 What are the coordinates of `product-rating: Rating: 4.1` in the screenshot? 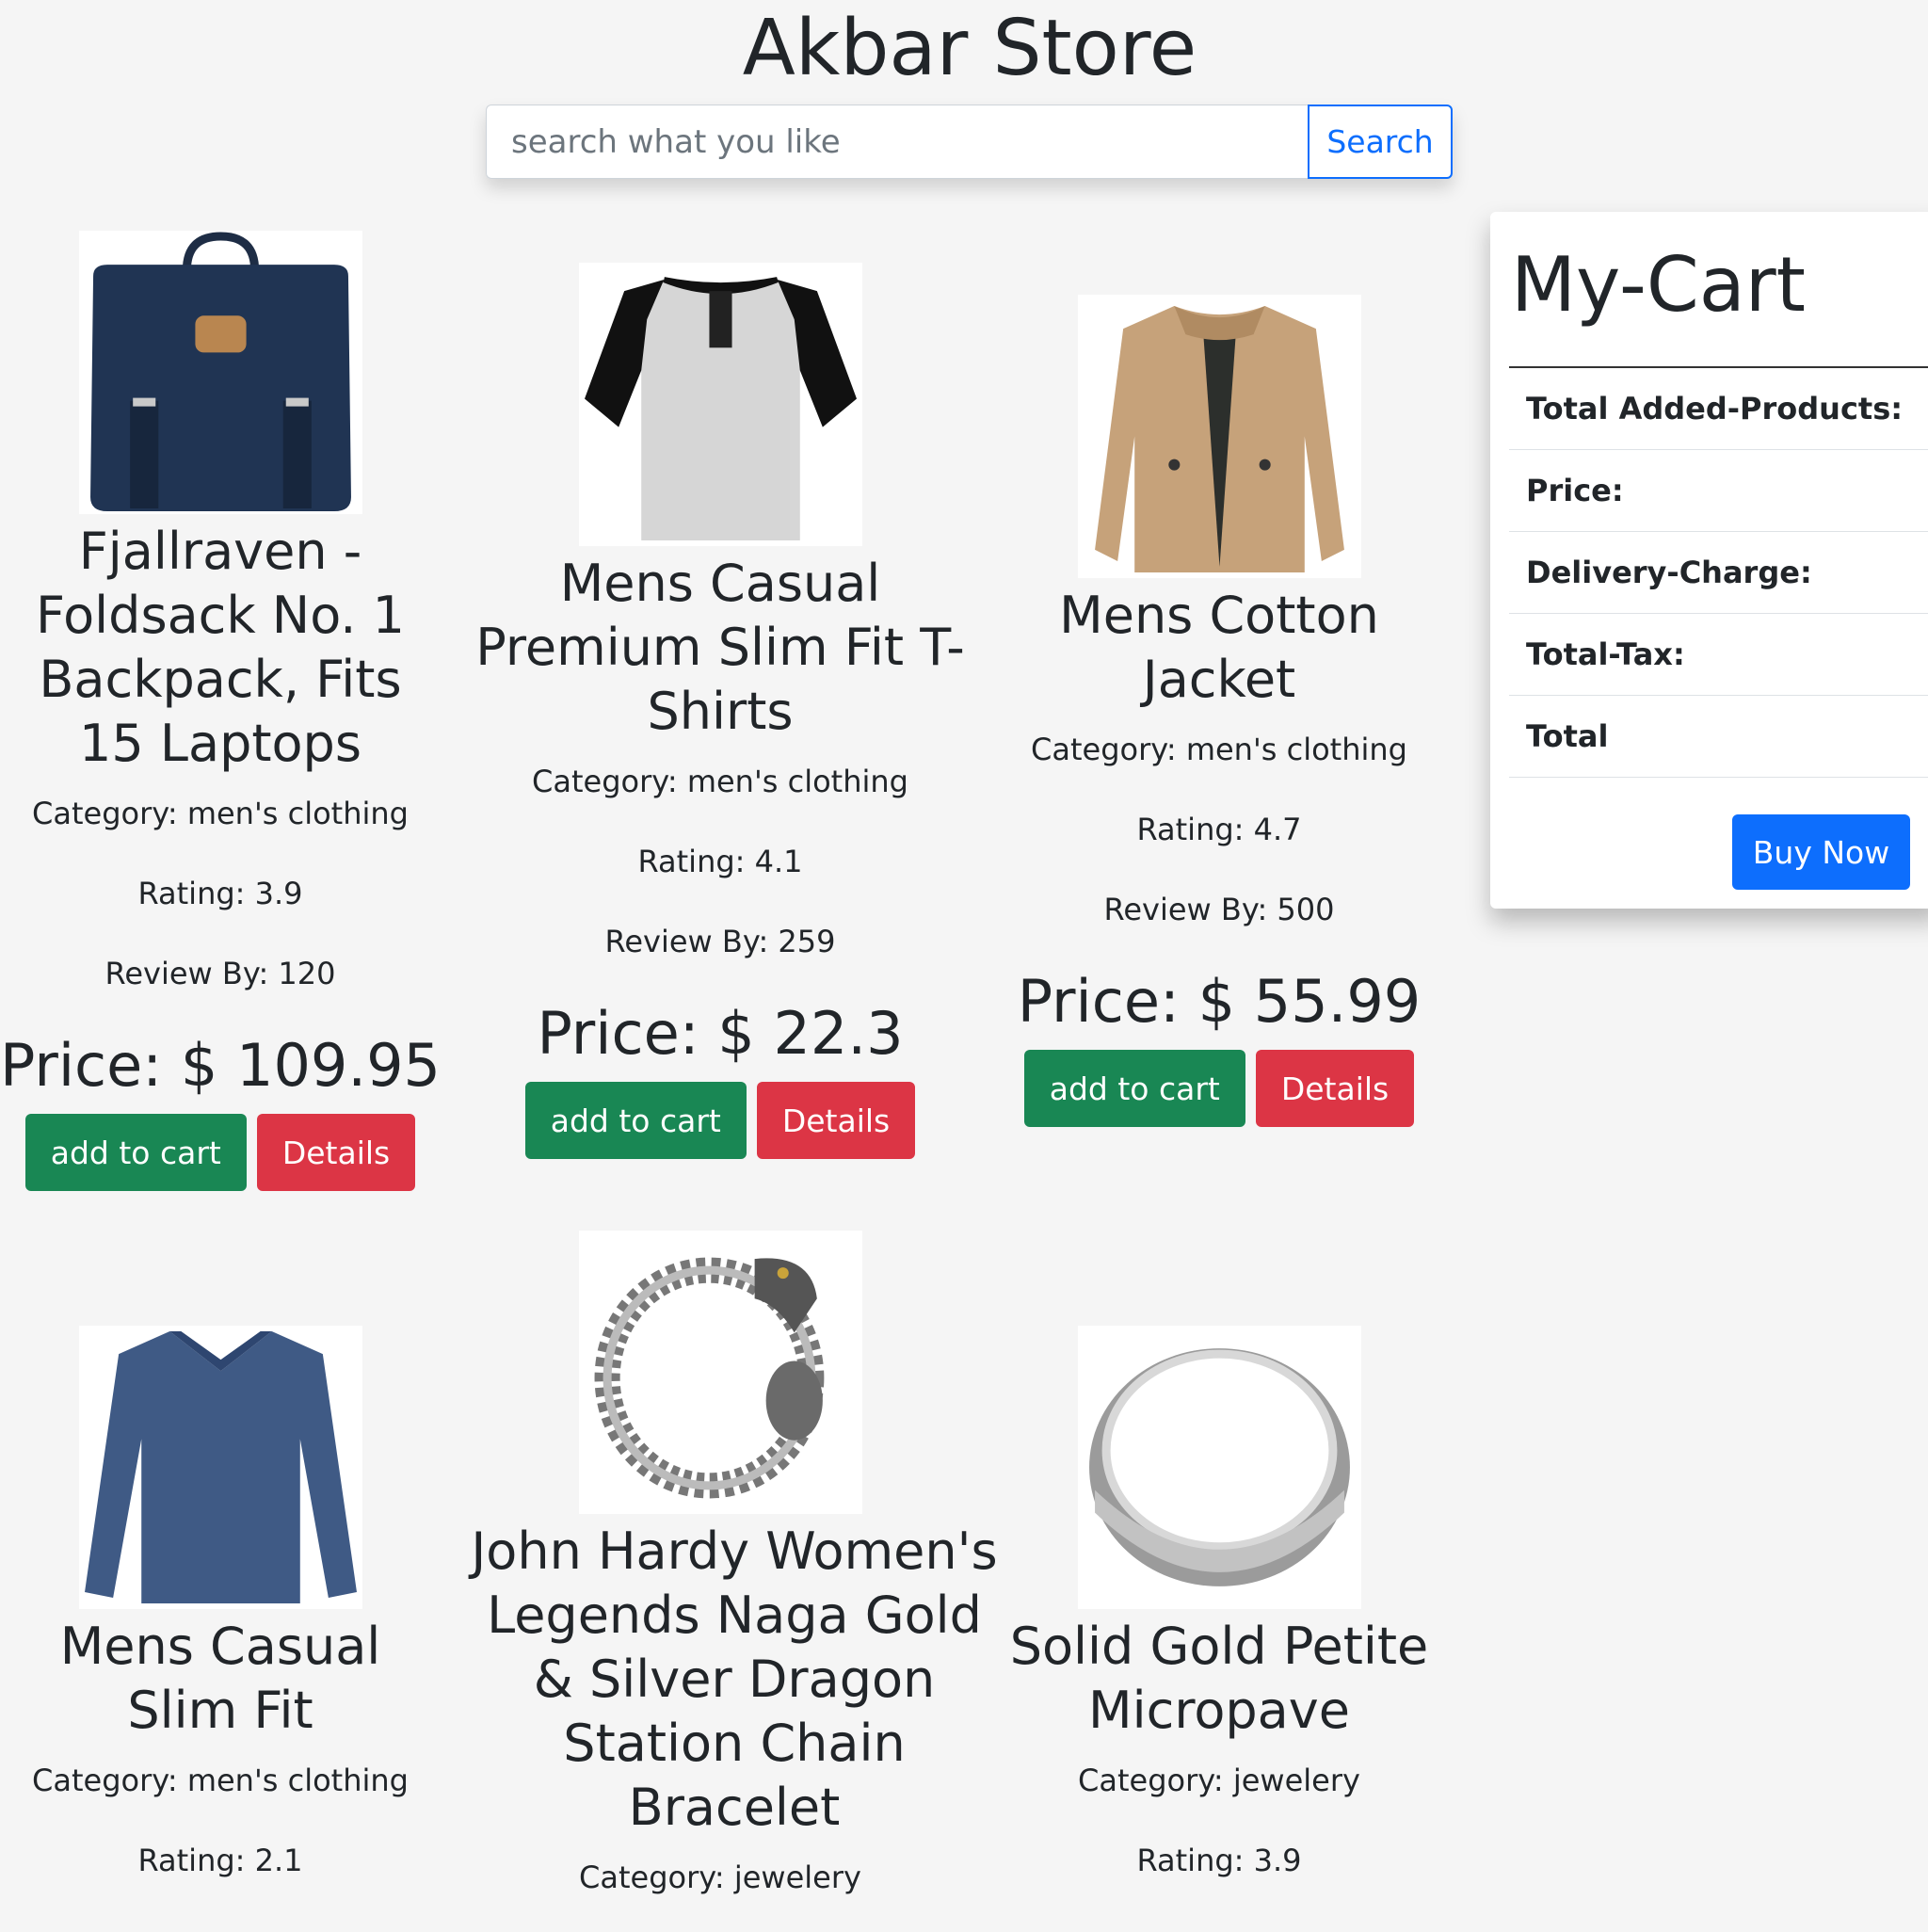 It's located at (720, 861).